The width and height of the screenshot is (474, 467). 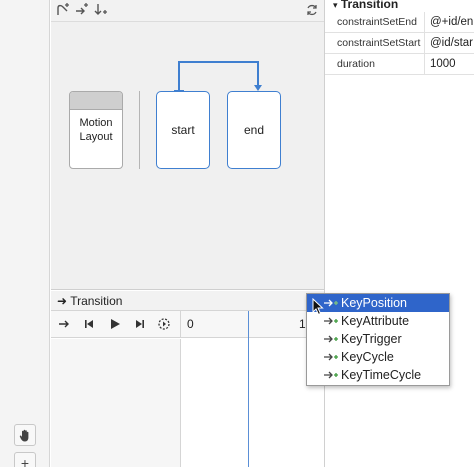 I want to click on ruler-end-label: 1, so click(x=302, y=324).